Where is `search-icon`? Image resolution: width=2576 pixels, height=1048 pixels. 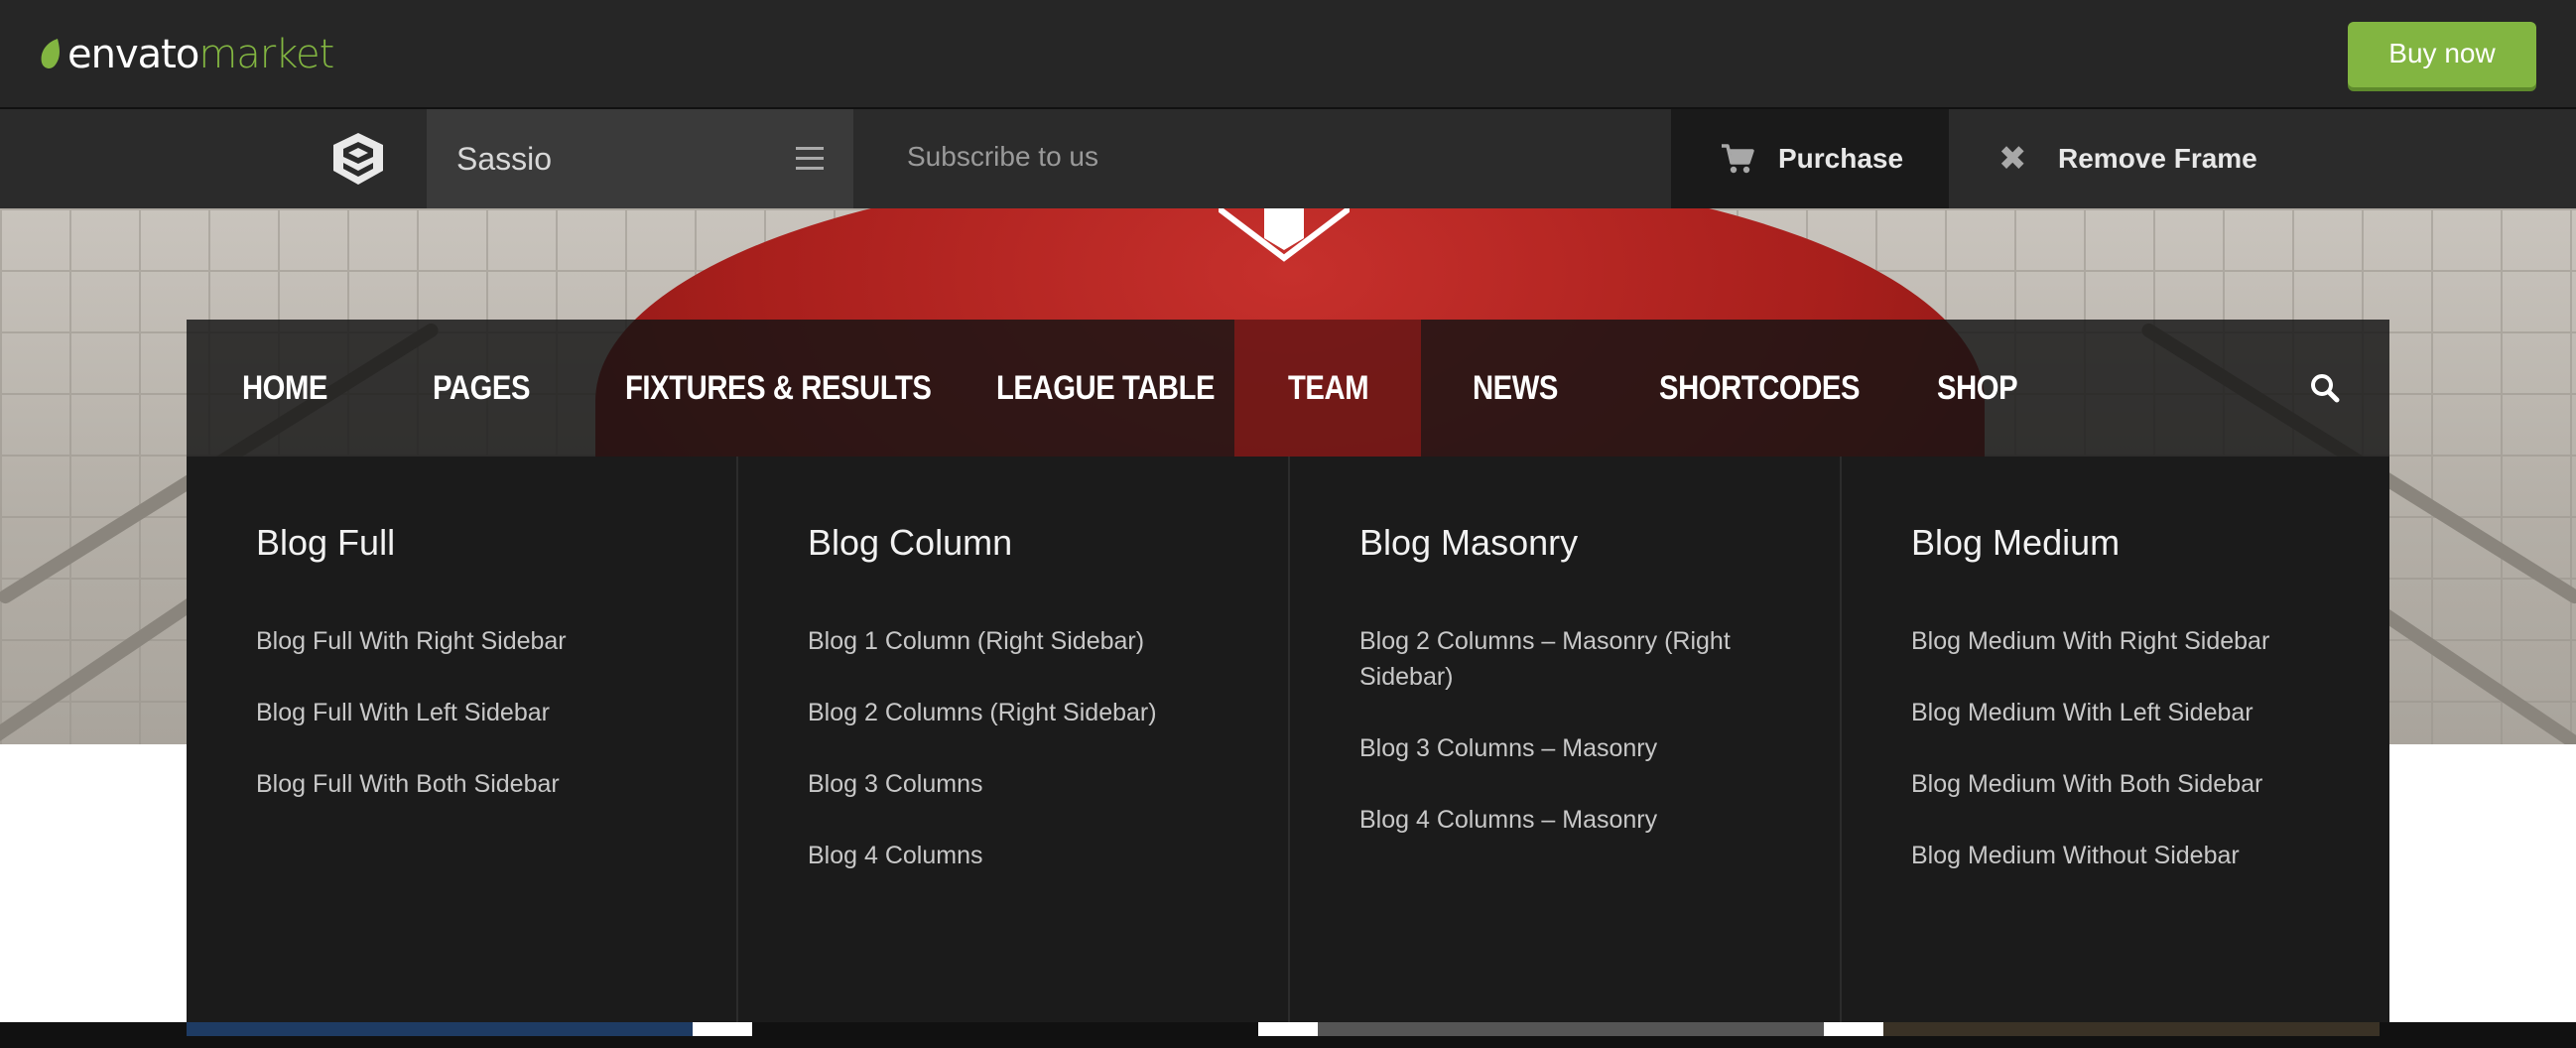
search-icon is located at coordinates (2325, 388).